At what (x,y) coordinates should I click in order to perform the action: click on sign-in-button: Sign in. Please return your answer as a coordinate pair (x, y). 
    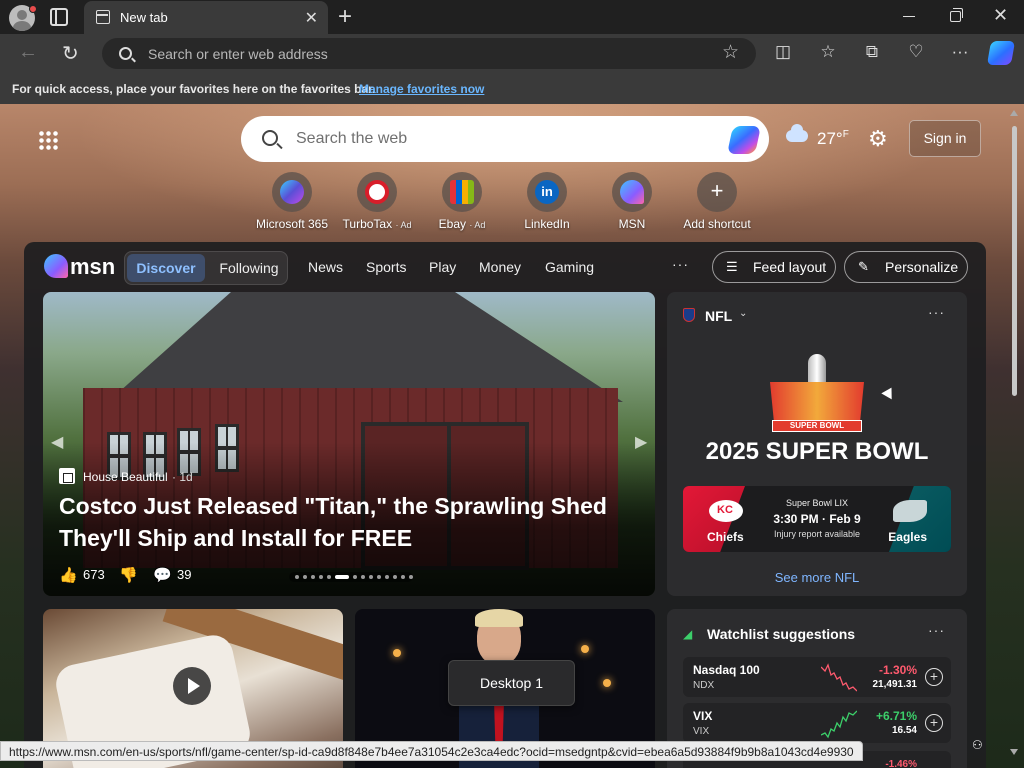
    Looking at the image, I should click on (945, 138).